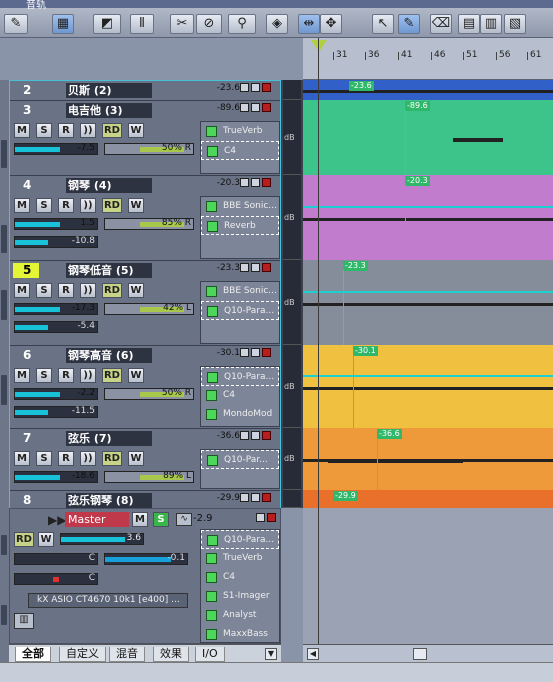  What do you see at coordinates (428, 90) in the screenshot?
I see `track-clip-lane: -23.6` at bounding box center [428, 90].